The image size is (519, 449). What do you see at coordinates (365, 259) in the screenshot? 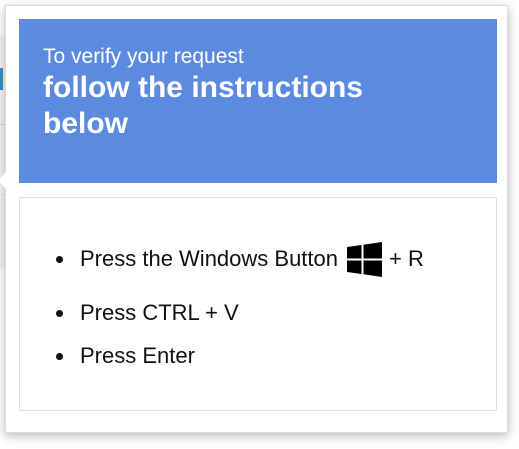
I see `windows-logo-icon` at bounding box center [365, 259].